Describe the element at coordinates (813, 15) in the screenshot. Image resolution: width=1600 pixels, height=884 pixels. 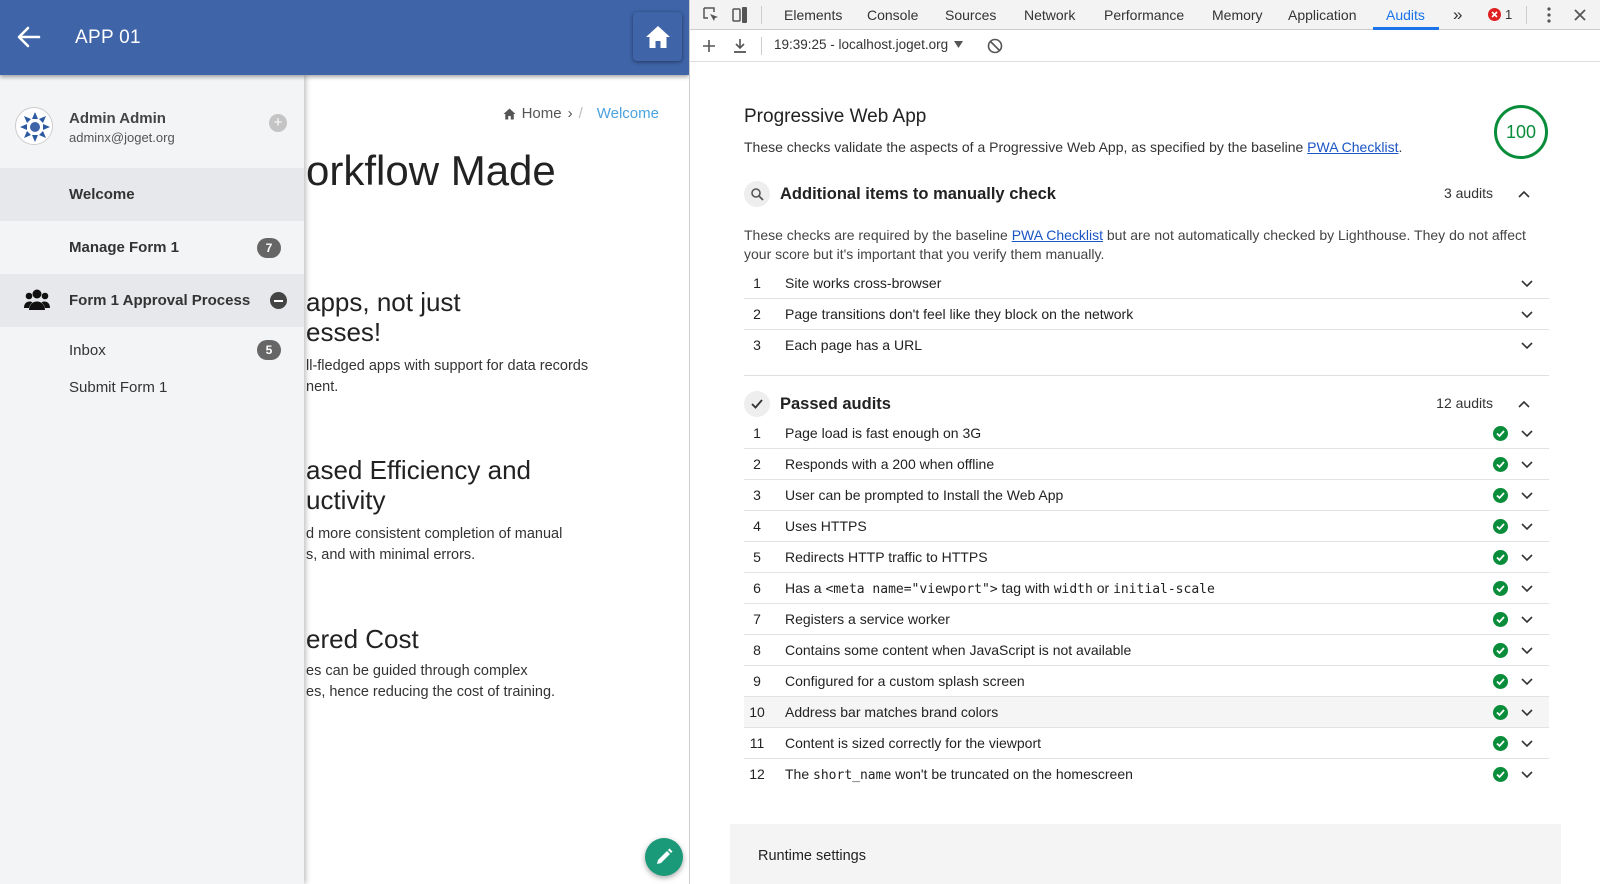
I see `tab-elements: Elements` at that location.